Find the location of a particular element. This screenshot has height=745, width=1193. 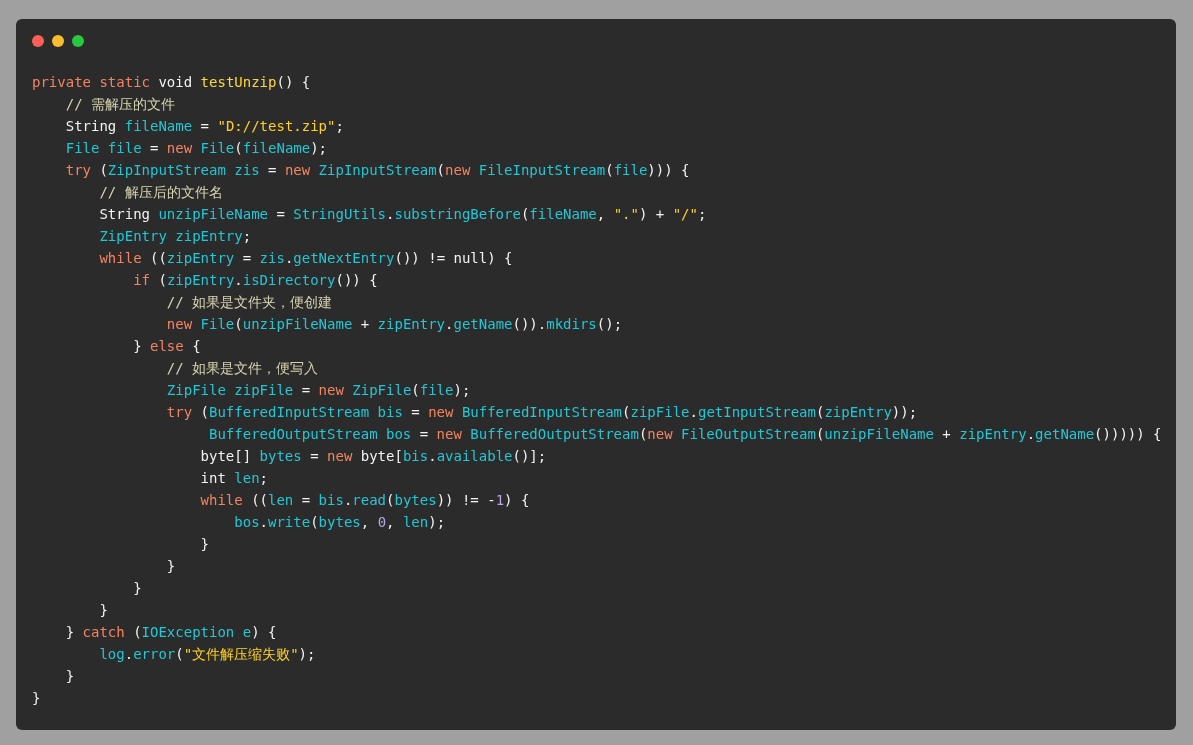

code-line: int len; is located at coordinates (234, 478).